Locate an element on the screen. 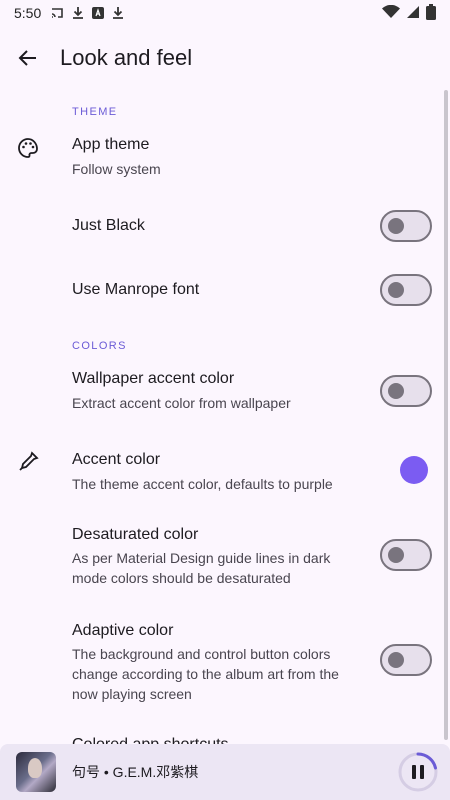 The height and width of the screenshot is (800, 450). setting-title: Wallpaper accent color is located at coordinates (153, 378).